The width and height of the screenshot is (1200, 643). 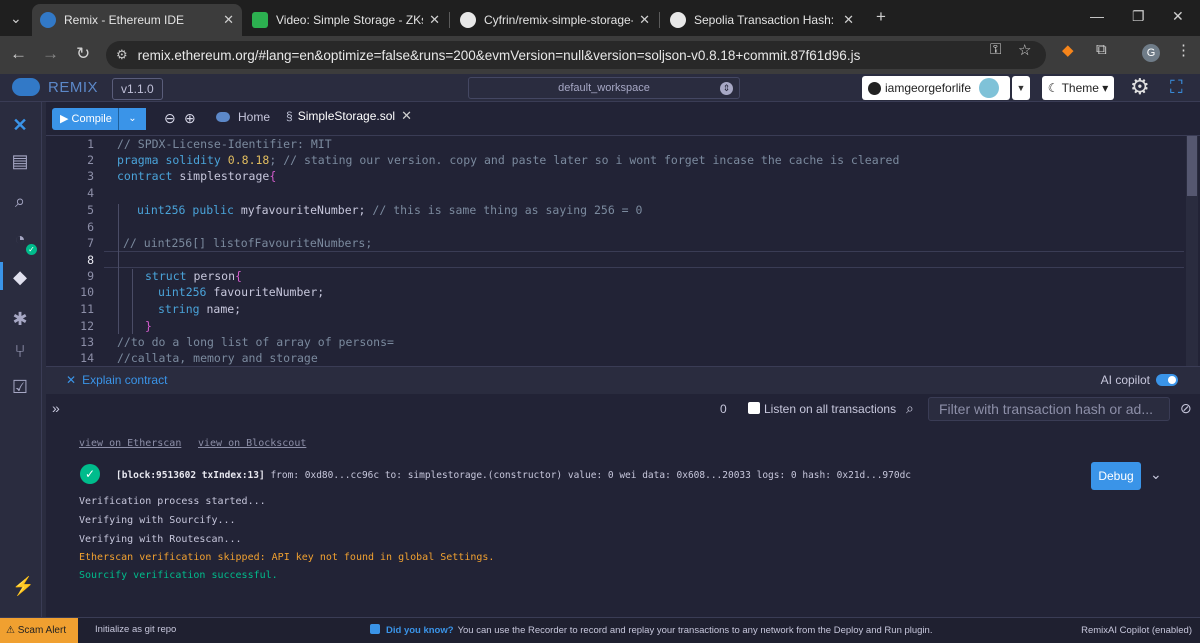 What do you see at coordinates (265, 292) in the screenshot?
I see `code-identifier: favouriteNumber;` at bounding box center [265, 292].